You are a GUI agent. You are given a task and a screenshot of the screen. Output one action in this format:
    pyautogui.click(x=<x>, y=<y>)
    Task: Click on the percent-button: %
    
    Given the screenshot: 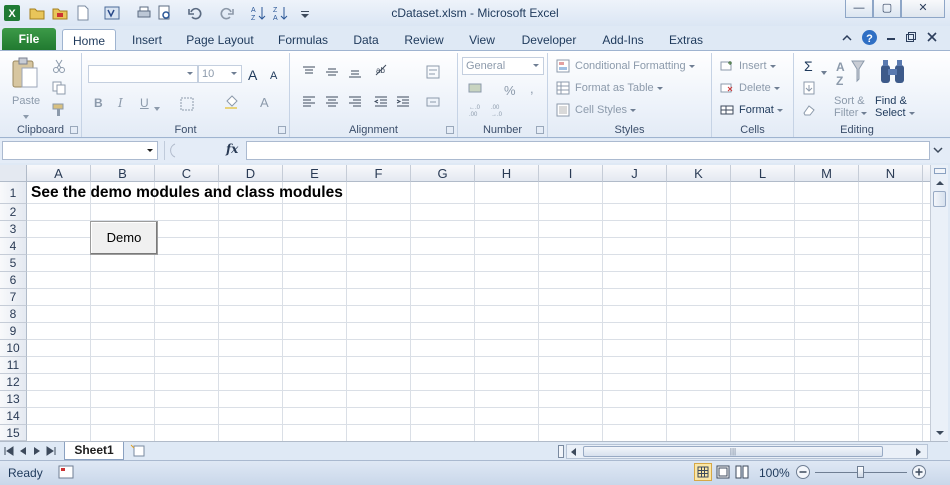 What is the action you would take?
    pyautogui.click(x=510, y=90)
    